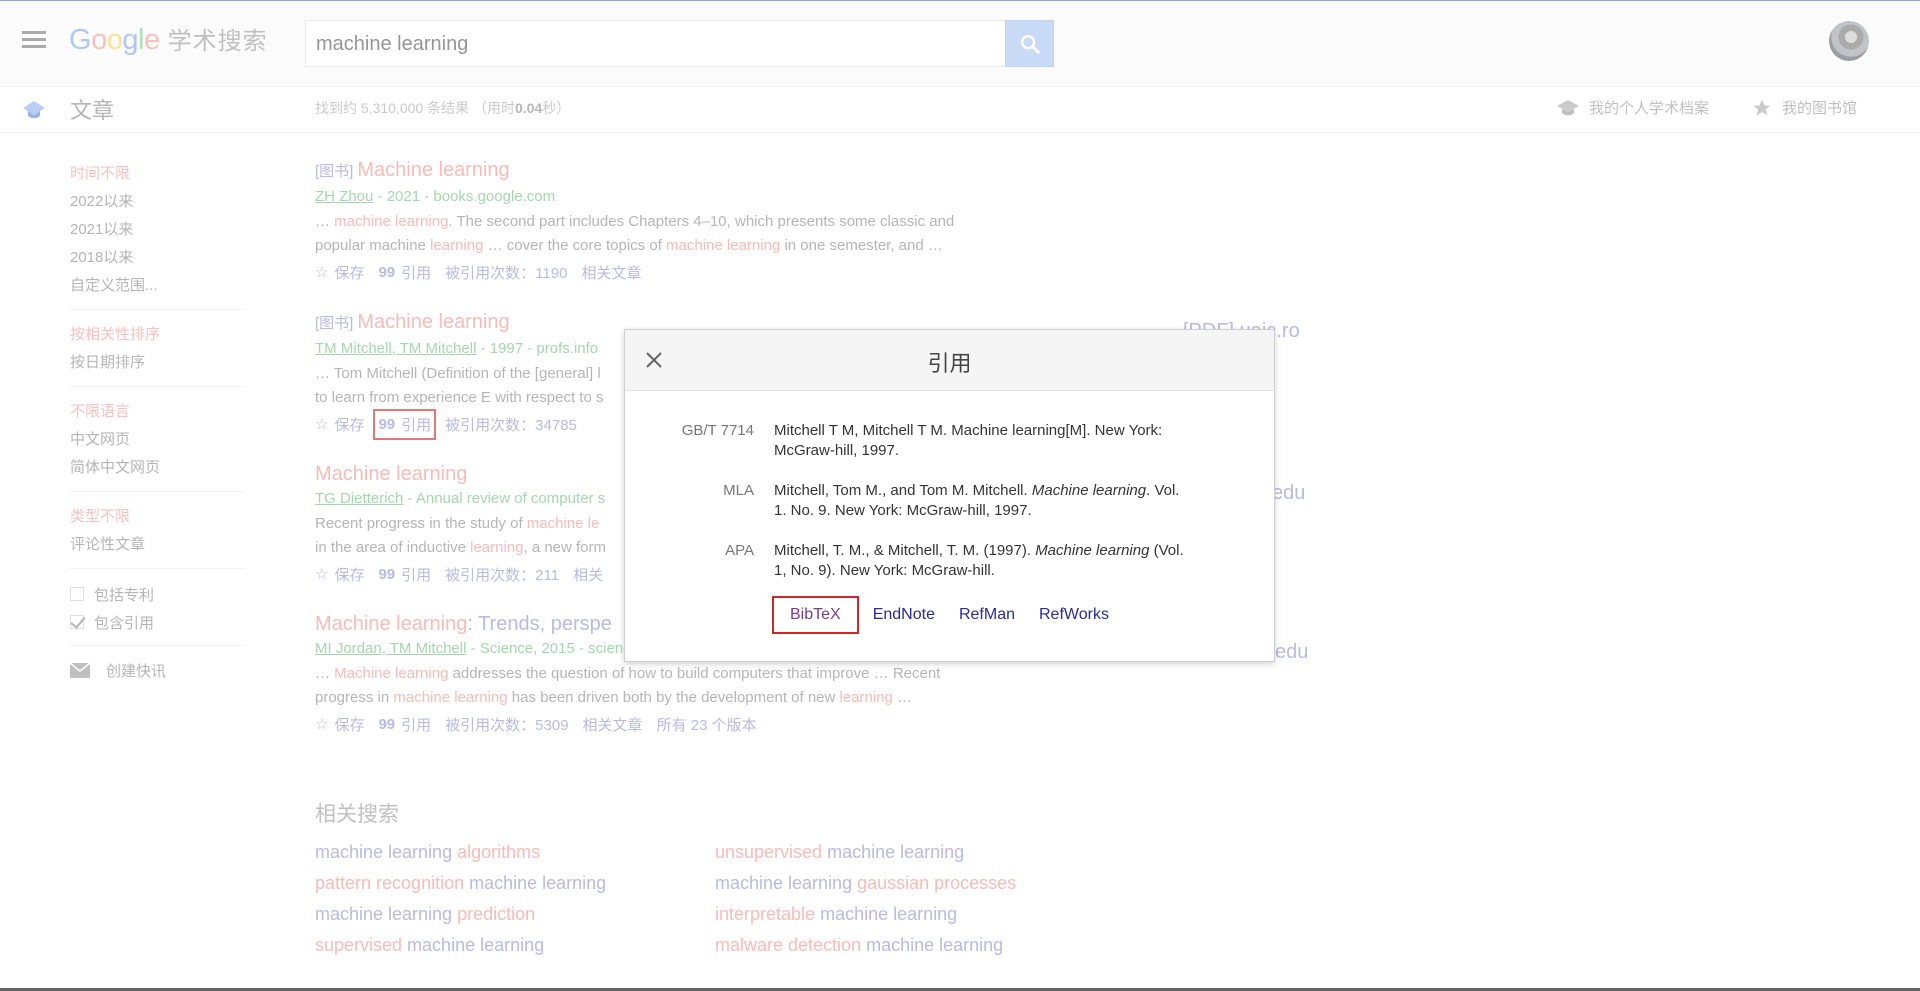  I want to click on dialog-title: 引用, so click(949, 363).